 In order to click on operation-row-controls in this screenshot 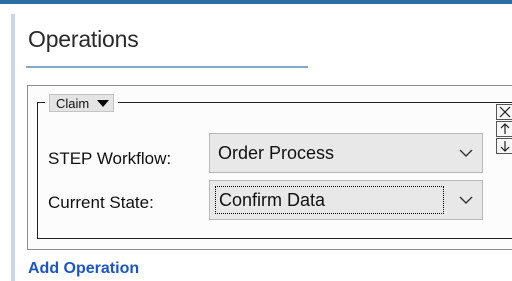, I will do `click(504, 129)`.